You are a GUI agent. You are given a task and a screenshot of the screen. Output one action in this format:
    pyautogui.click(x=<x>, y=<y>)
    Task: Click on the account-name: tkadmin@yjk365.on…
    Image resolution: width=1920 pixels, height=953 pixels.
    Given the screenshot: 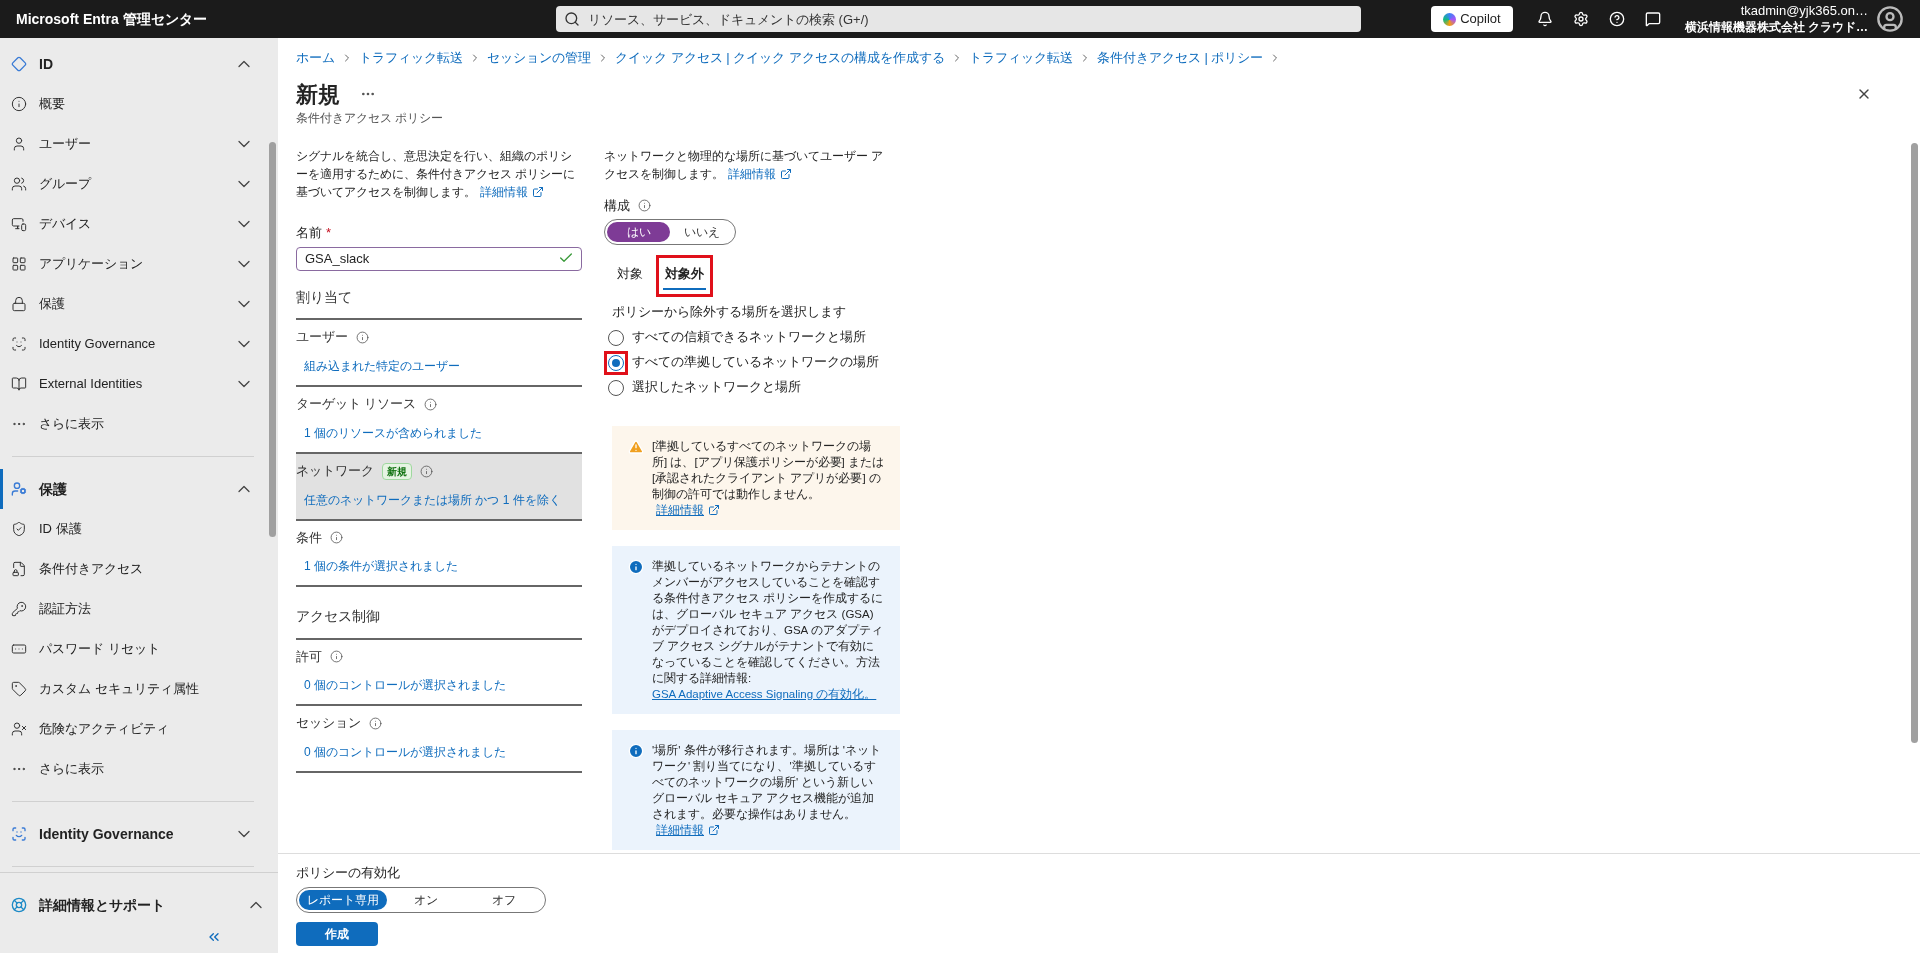 What is the action you would take?
    pyautogui.click(x=1804, y=11)
    